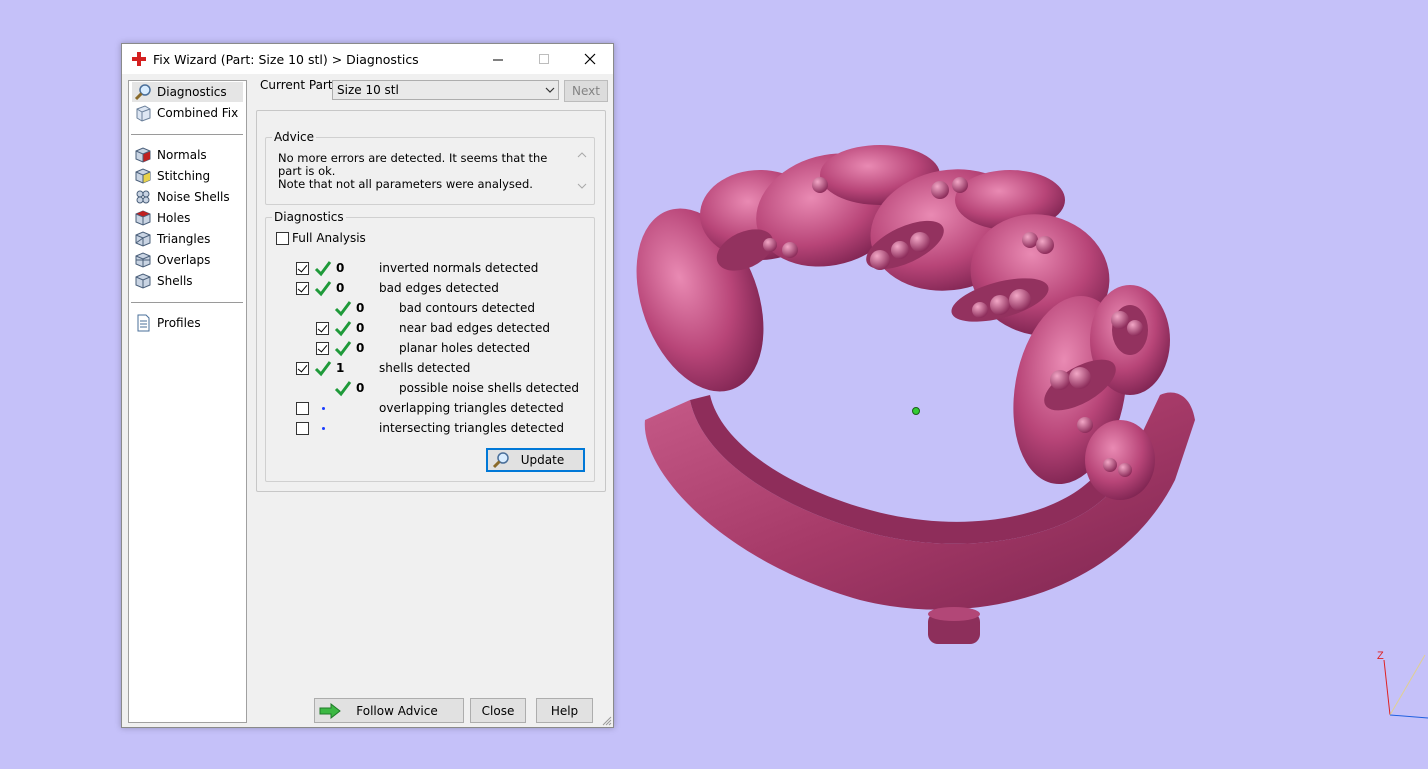  I want to click on intersecting-triangles-label: intersecting triangles detected, so click(471, 428).